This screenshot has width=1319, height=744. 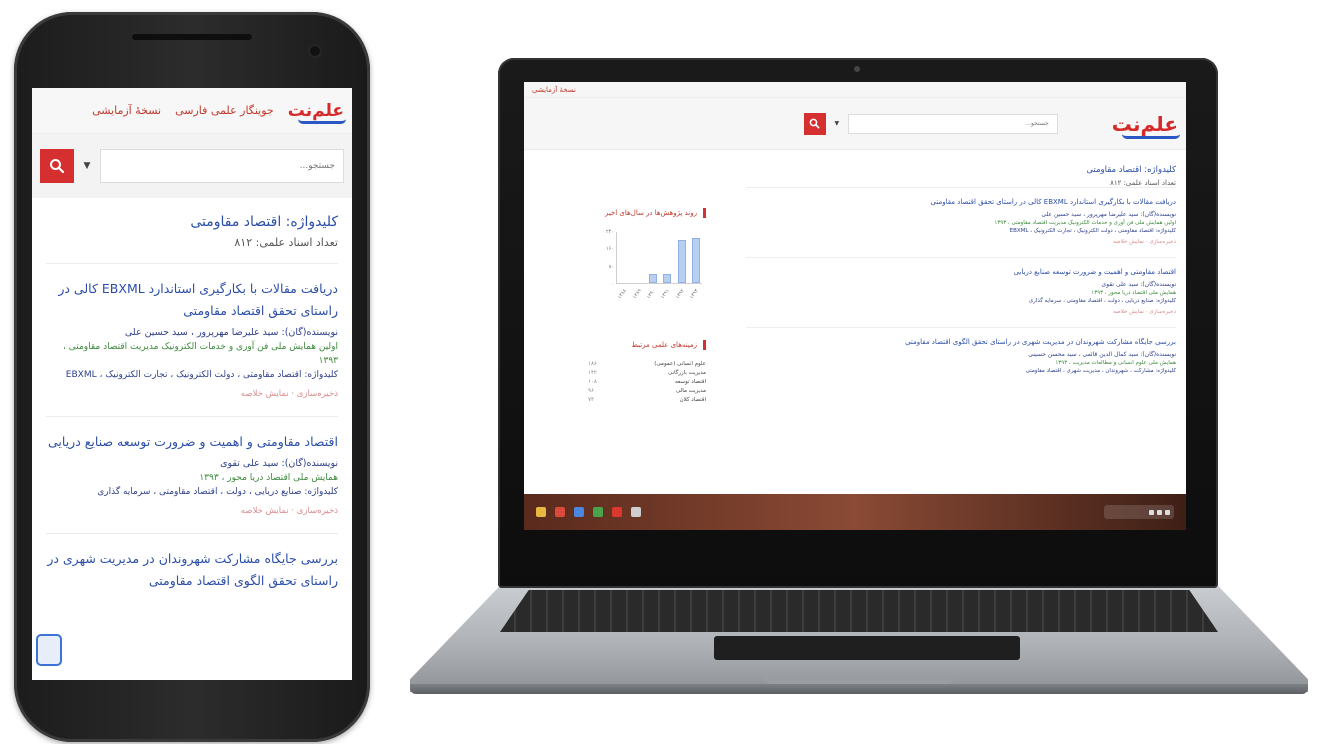 I want to click on related-field-item: اقتصاد توسعه ۱۰۸, so click(x=647, y=382).